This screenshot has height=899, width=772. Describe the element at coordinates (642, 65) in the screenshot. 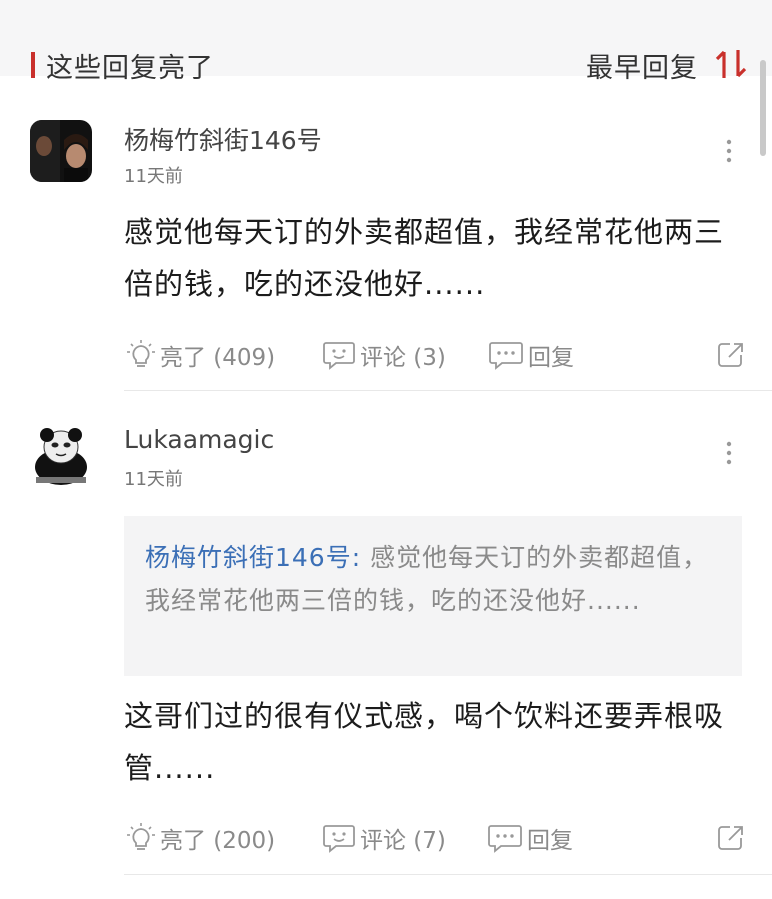

I see `sort-button-label: 最早回复` at that location.